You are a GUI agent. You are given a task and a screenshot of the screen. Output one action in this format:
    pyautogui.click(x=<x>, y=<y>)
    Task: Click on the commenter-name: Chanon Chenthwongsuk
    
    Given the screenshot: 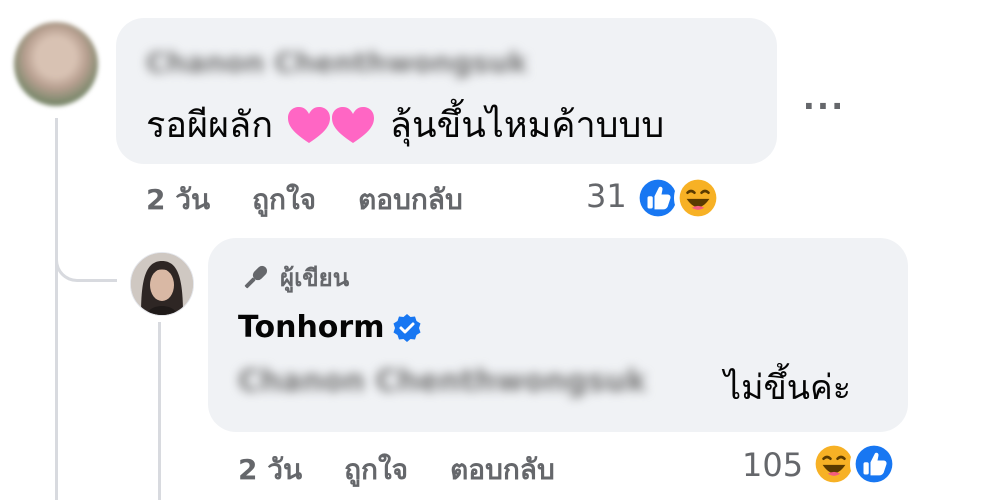 What is the action you would take?
    pyautogui.click(x=336, y=62)
    